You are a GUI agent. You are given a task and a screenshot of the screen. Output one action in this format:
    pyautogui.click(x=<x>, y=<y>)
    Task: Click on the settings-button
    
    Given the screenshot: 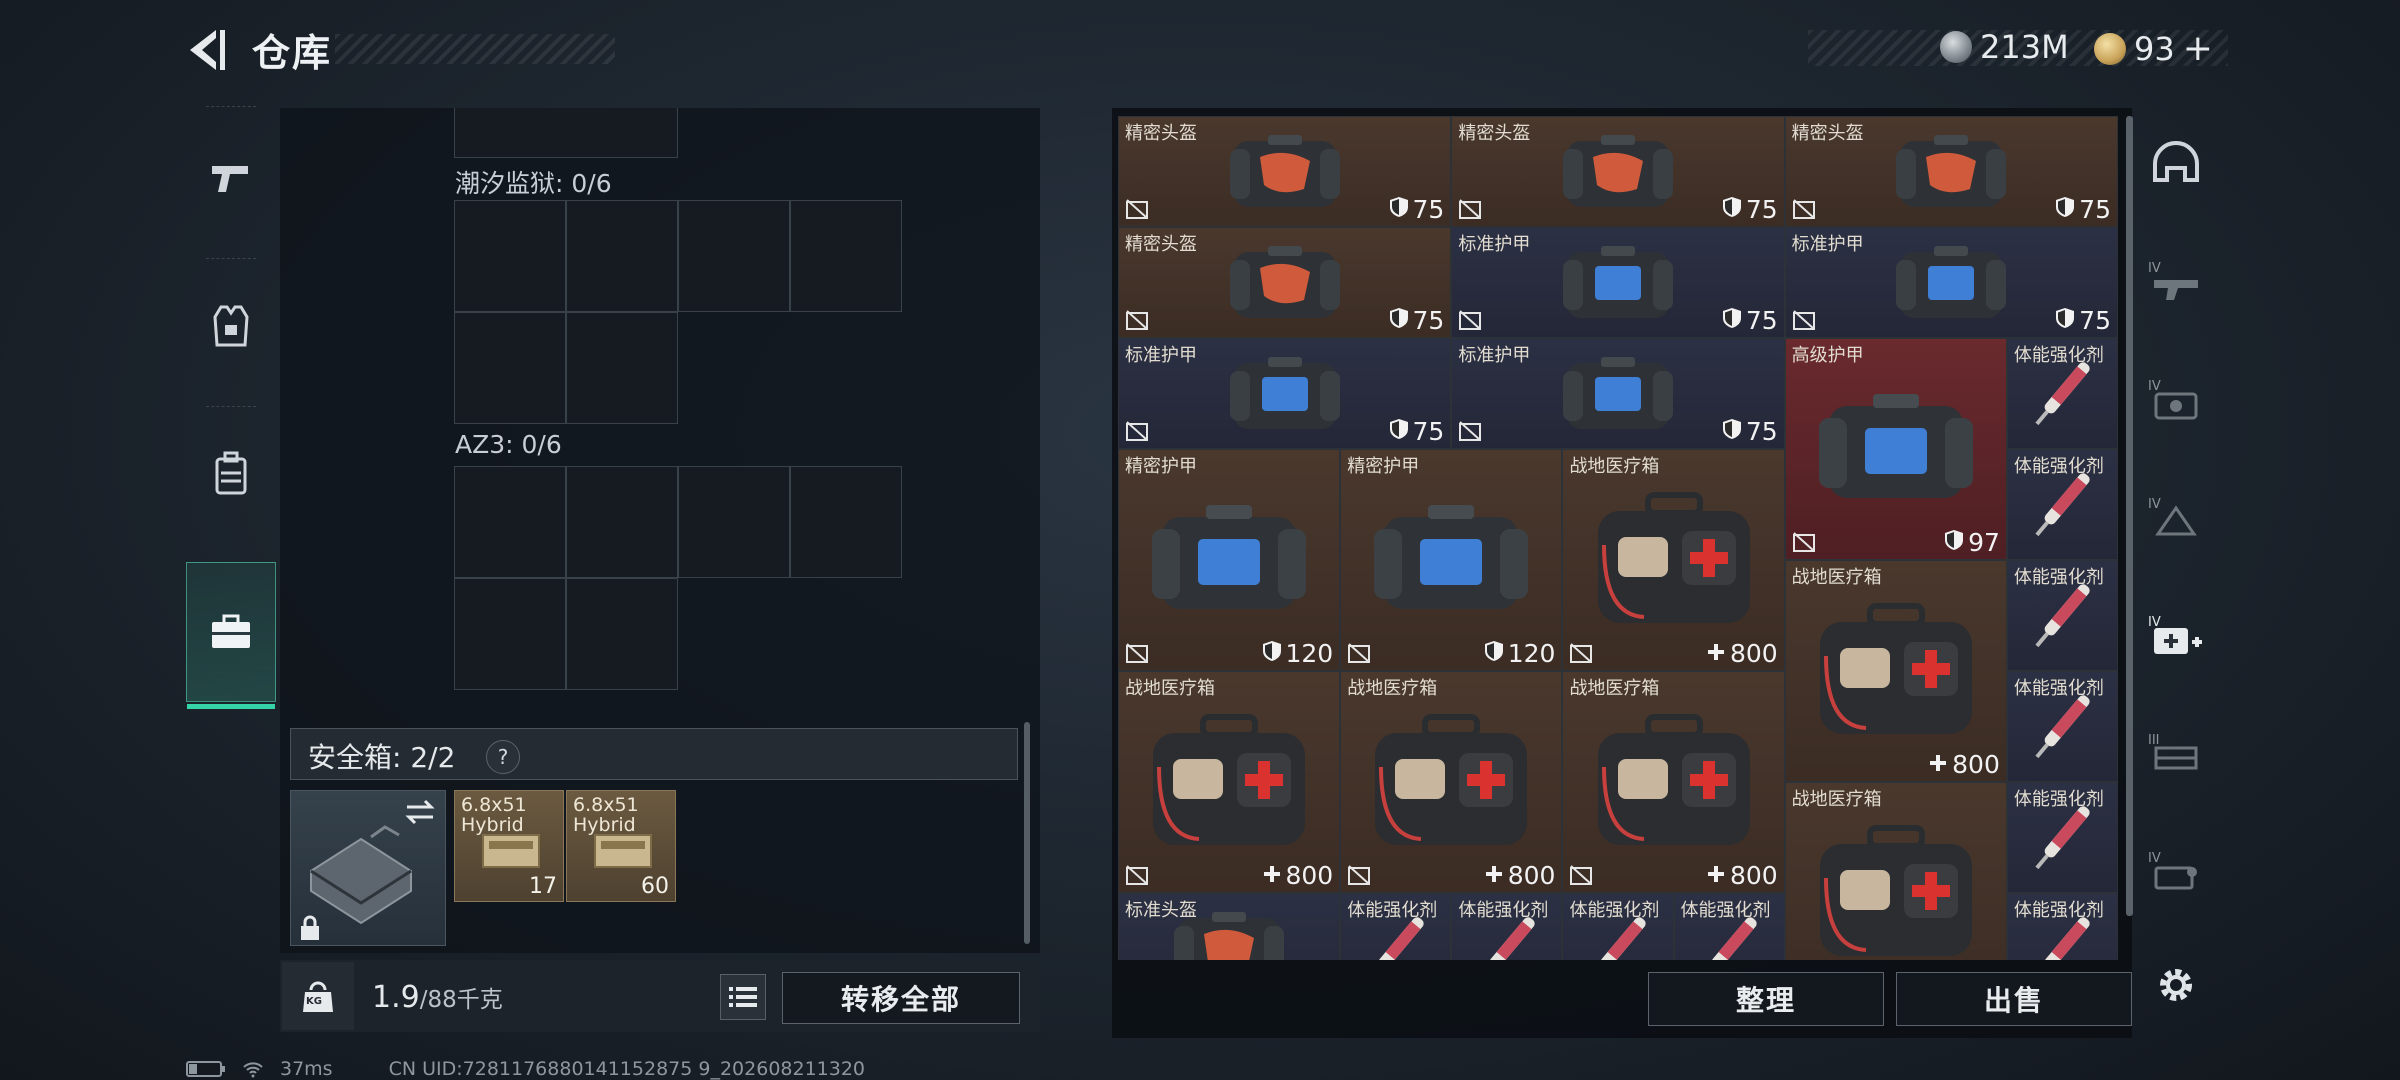 What is the action you would take?
    pyautogui.click(x=2176, y=985)
    